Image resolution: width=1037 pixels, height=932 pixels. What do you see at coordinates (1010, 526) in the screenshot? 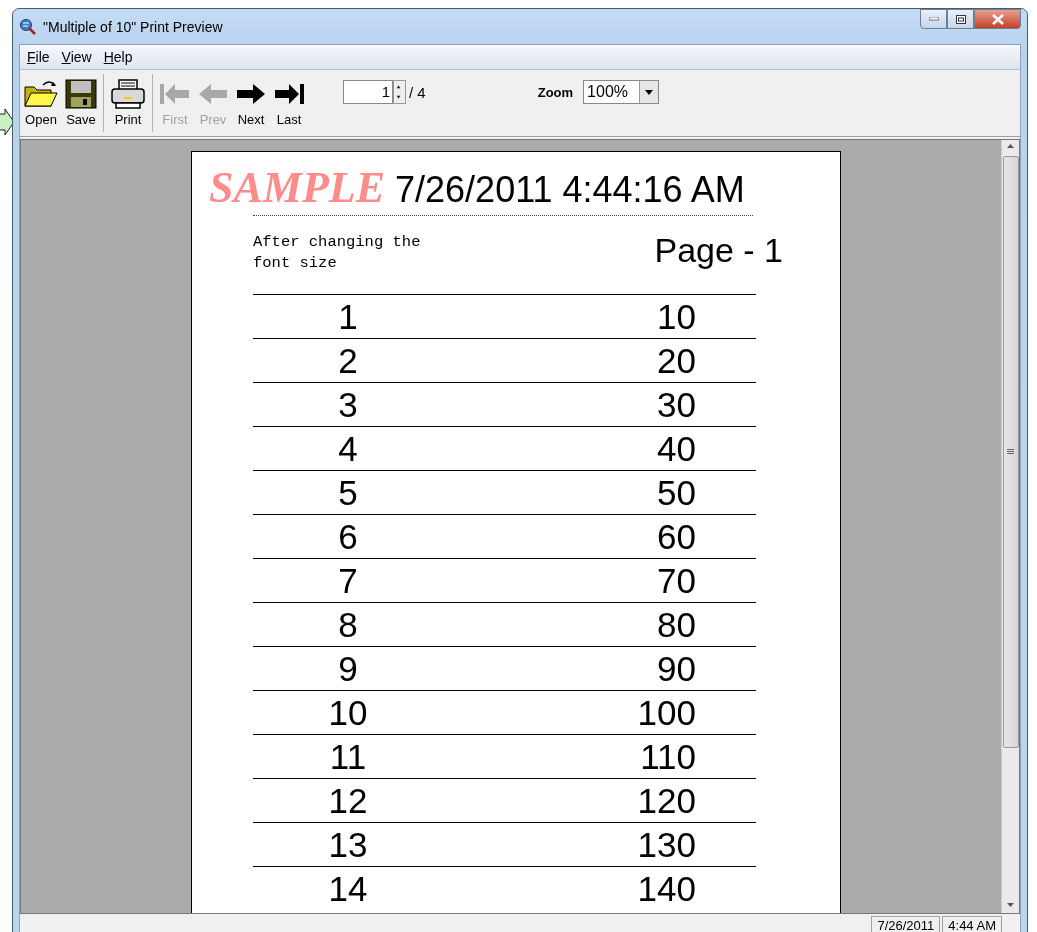
I see `vertical-scrollbar` at bounding box center [1010, 526].